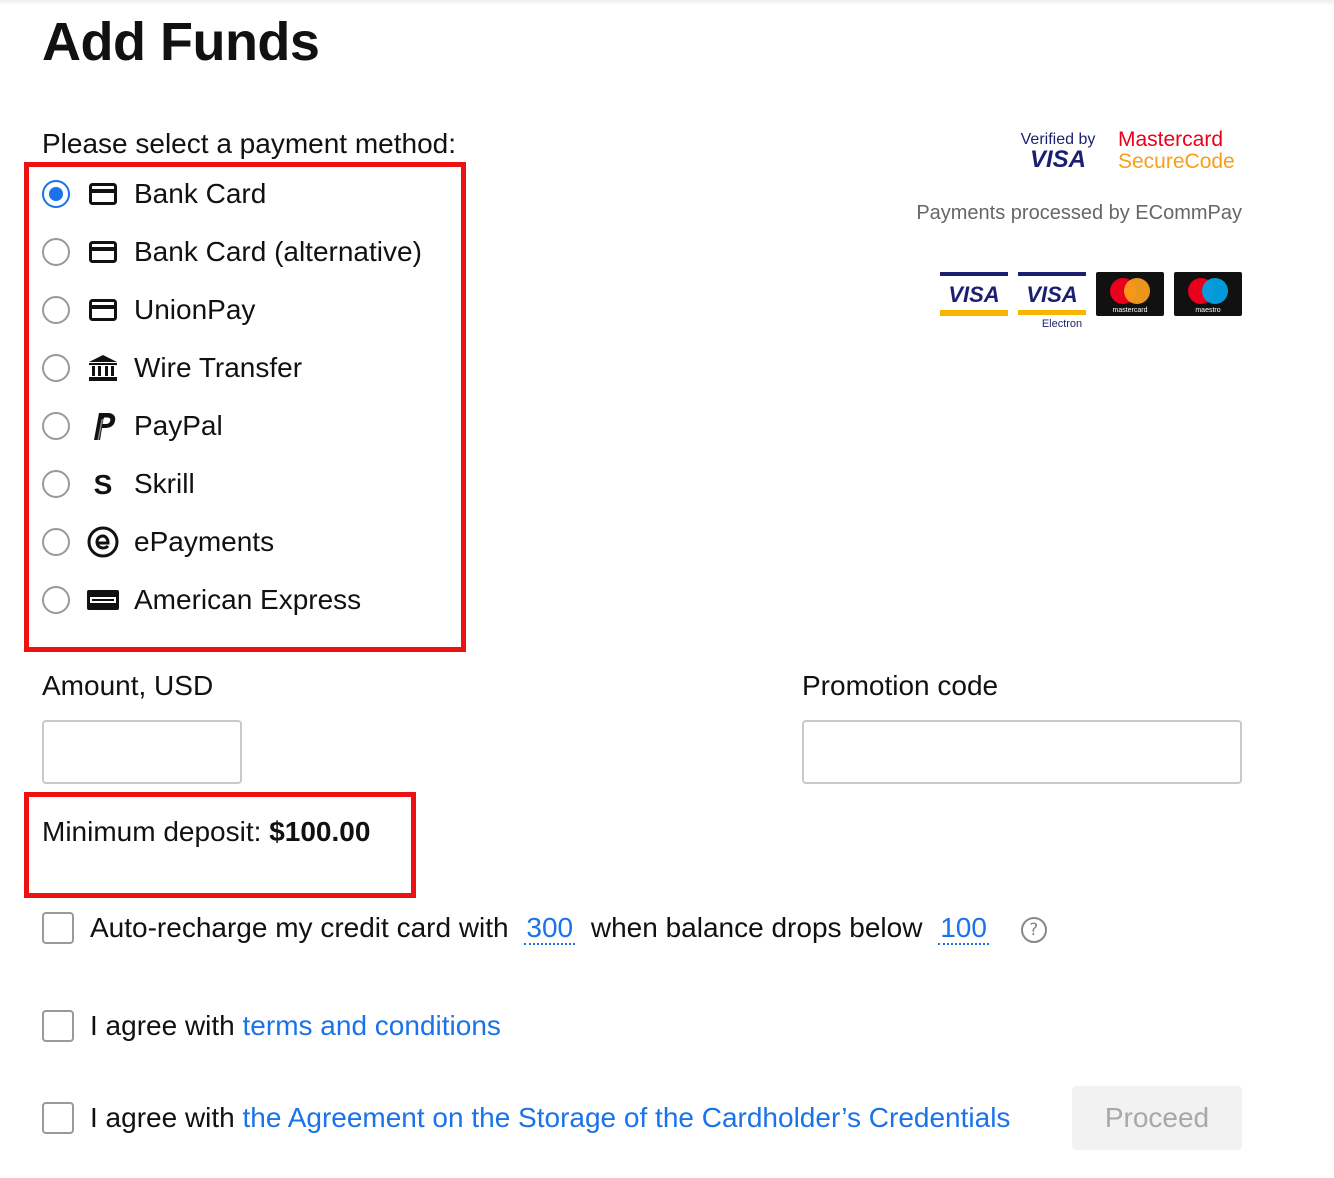 The image size is (1334, 1178). I want to click on proceed-button: Proceed, so click(1157, 1118).